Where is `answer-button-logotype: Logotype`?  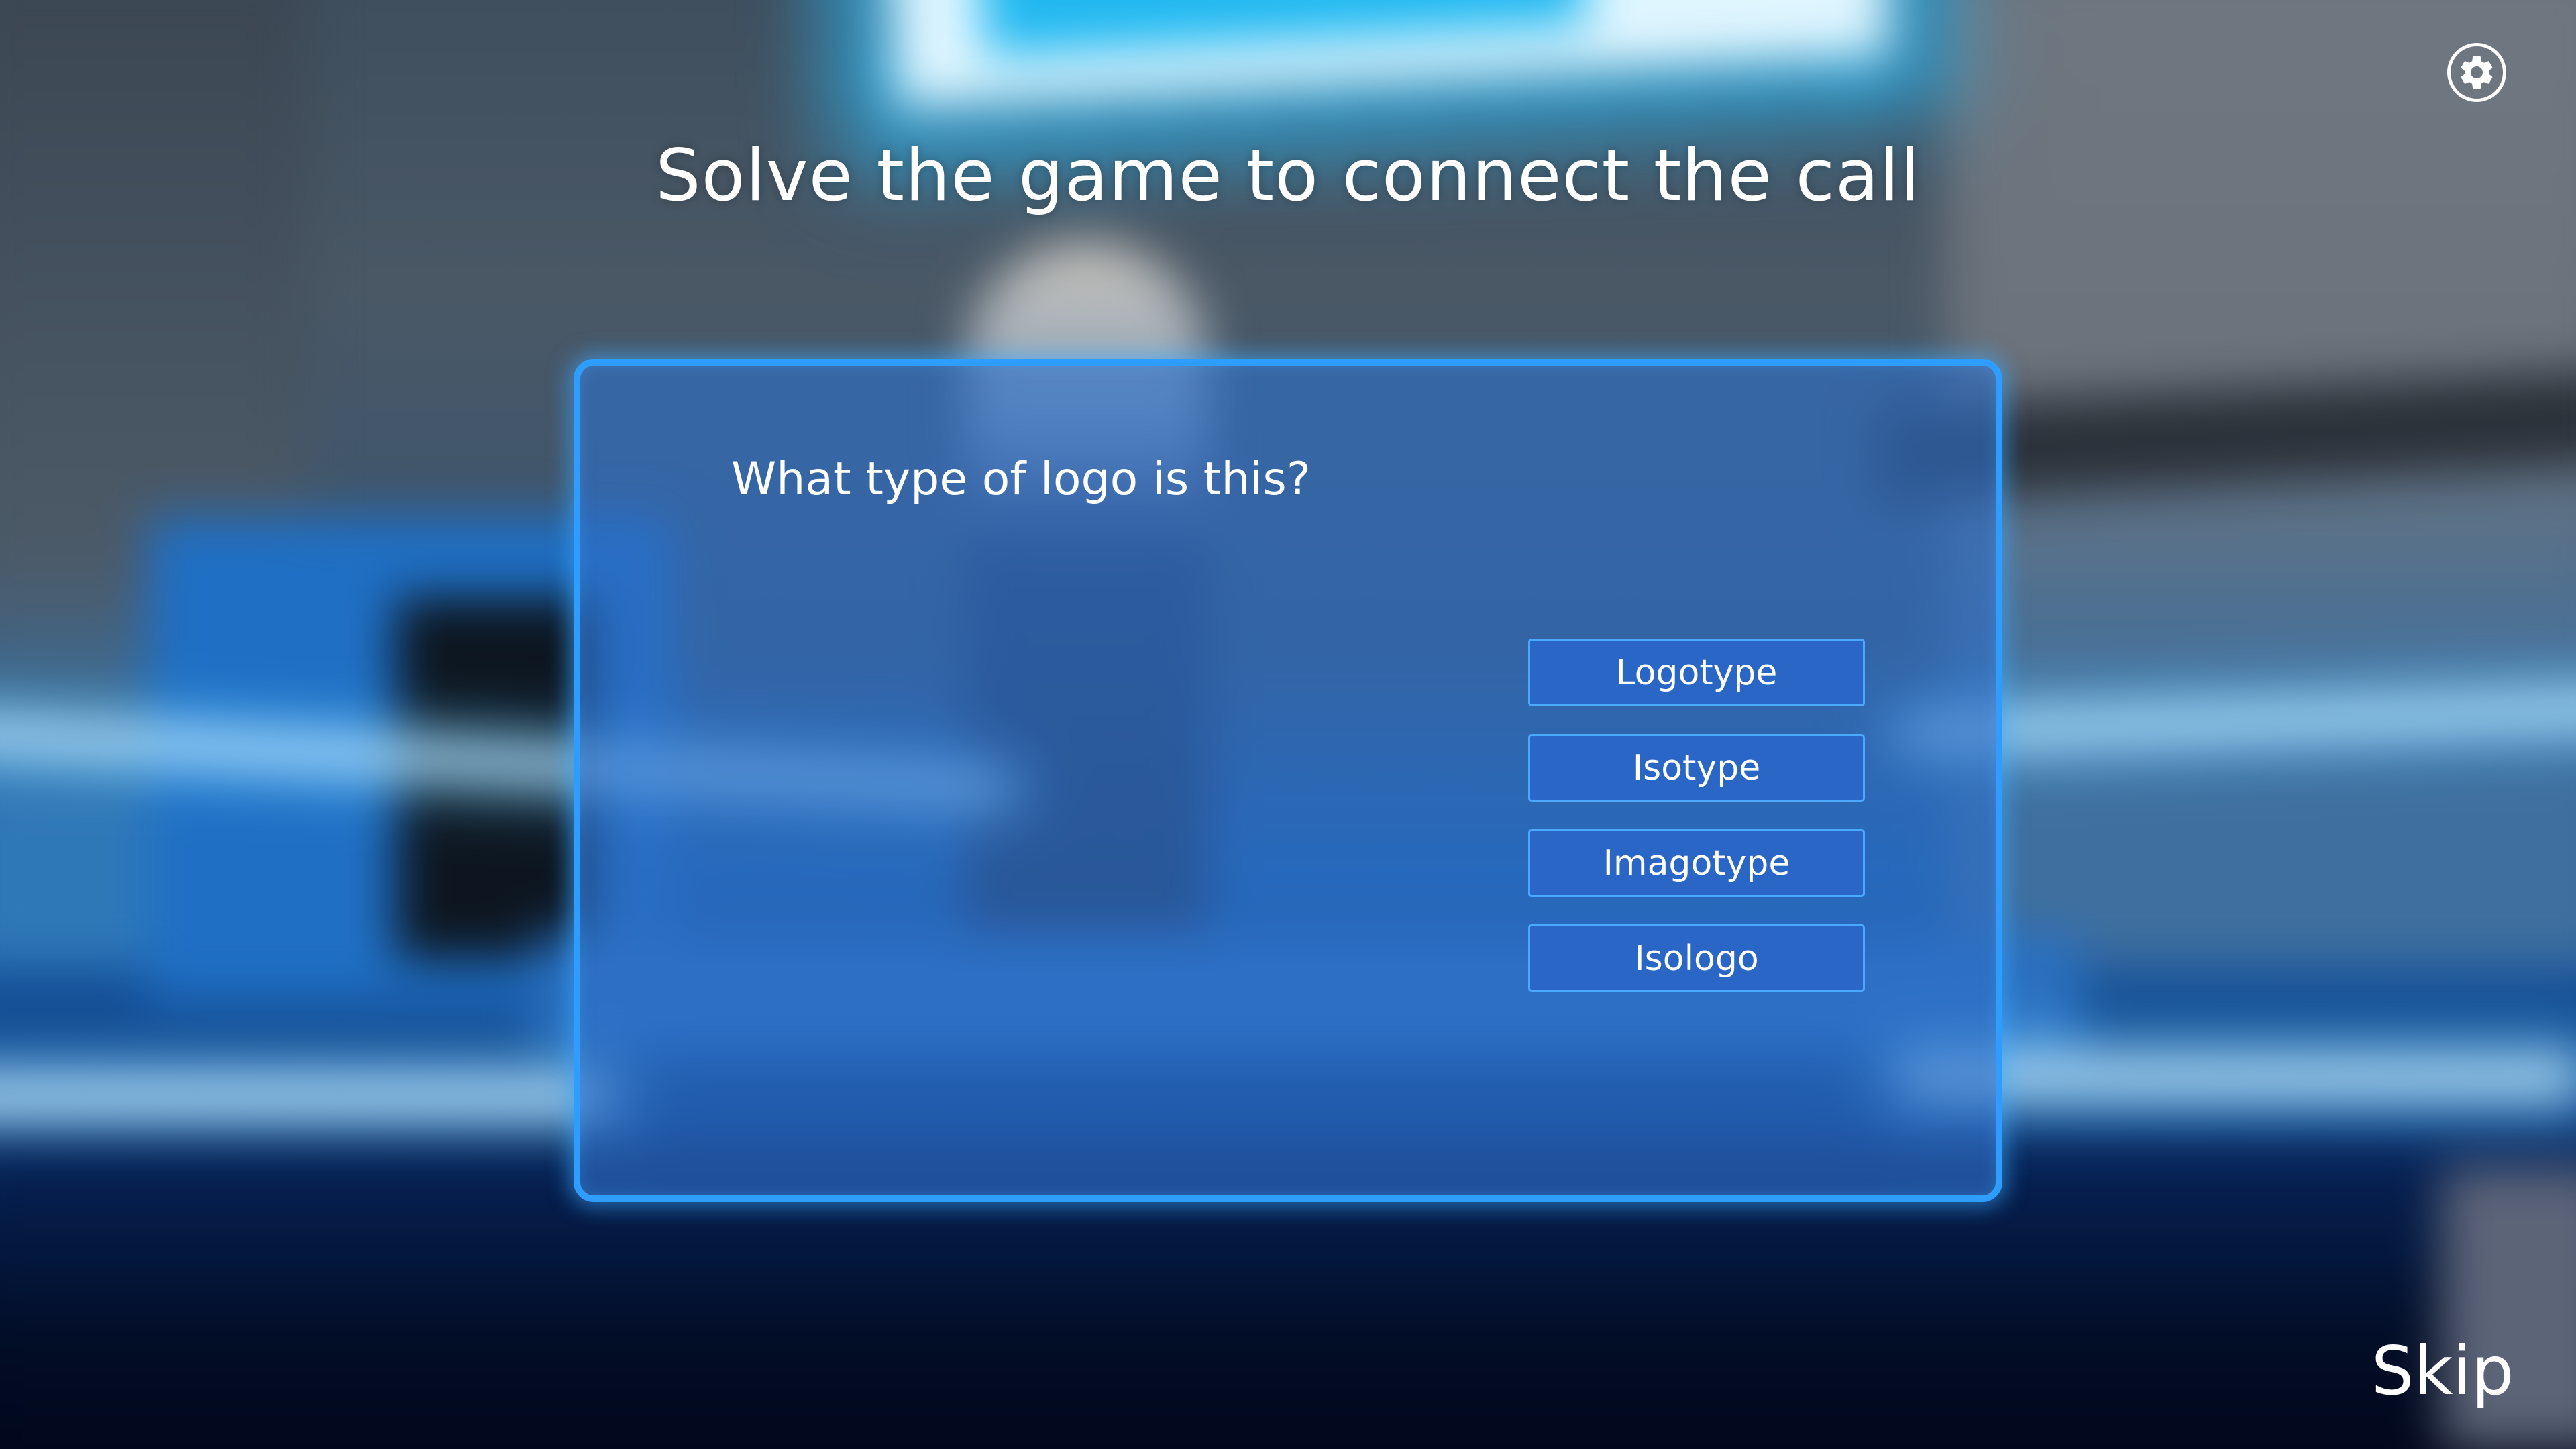
answer-button-logotype: Logotype is located at coordinates (1696, 672).